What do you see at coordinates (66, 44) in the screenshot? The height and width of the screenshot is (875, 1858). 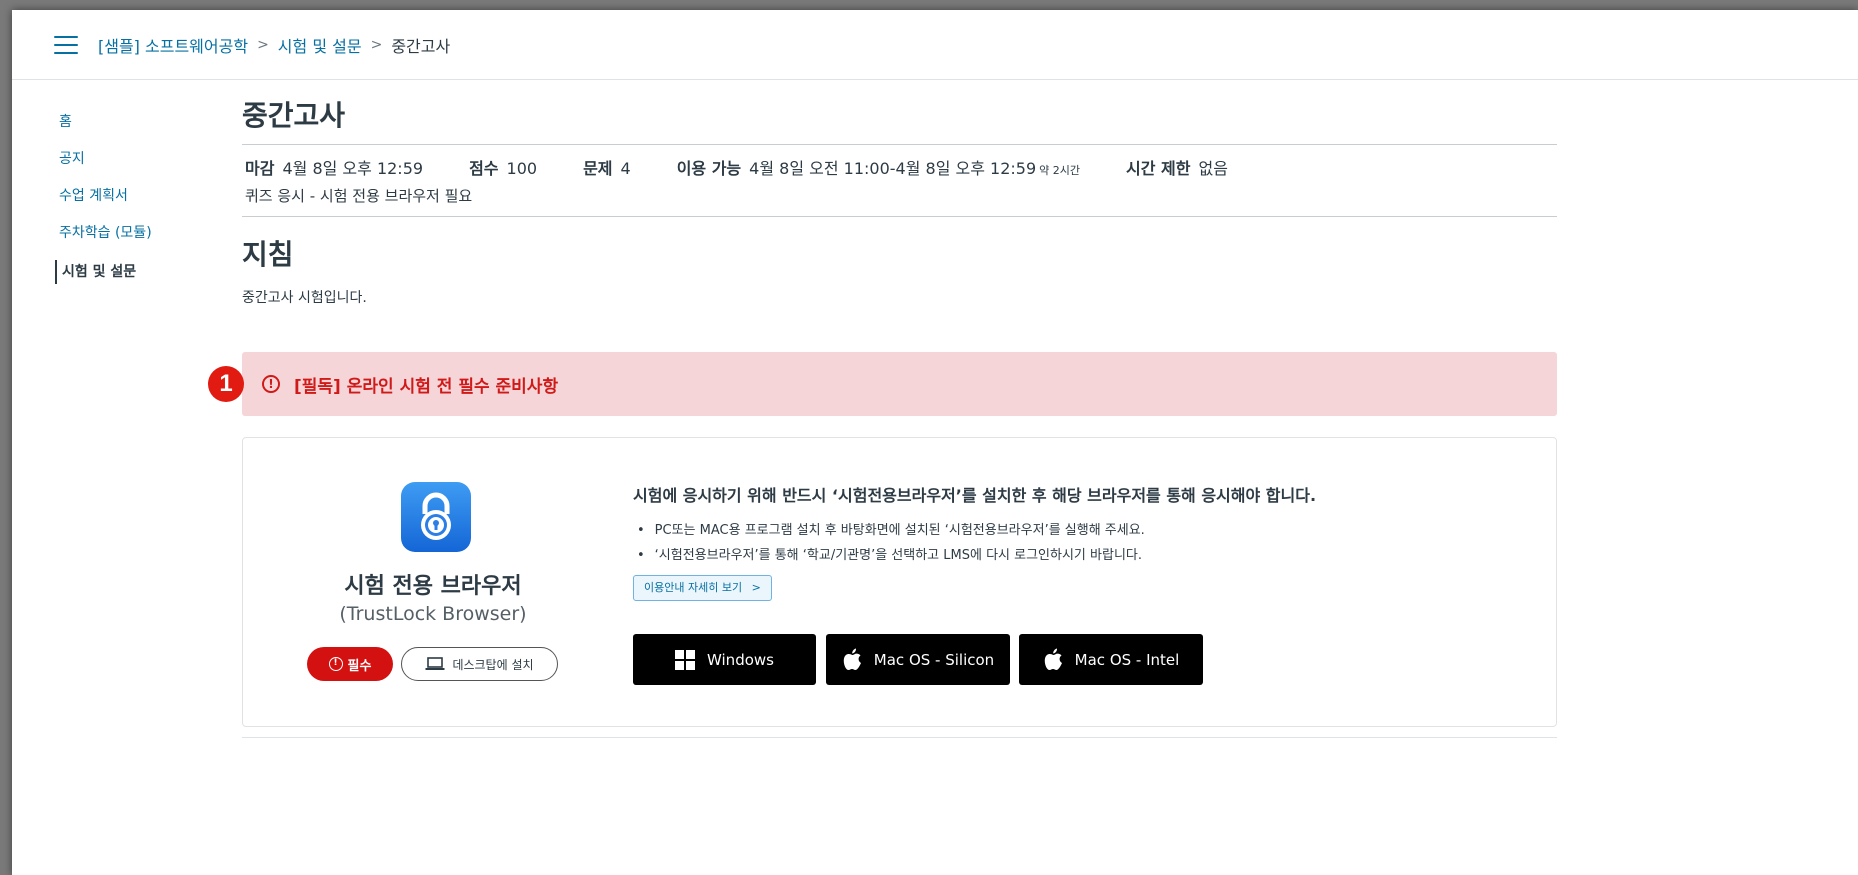 I see `hamburger-menu-icon` at bounding box center [66, 44].